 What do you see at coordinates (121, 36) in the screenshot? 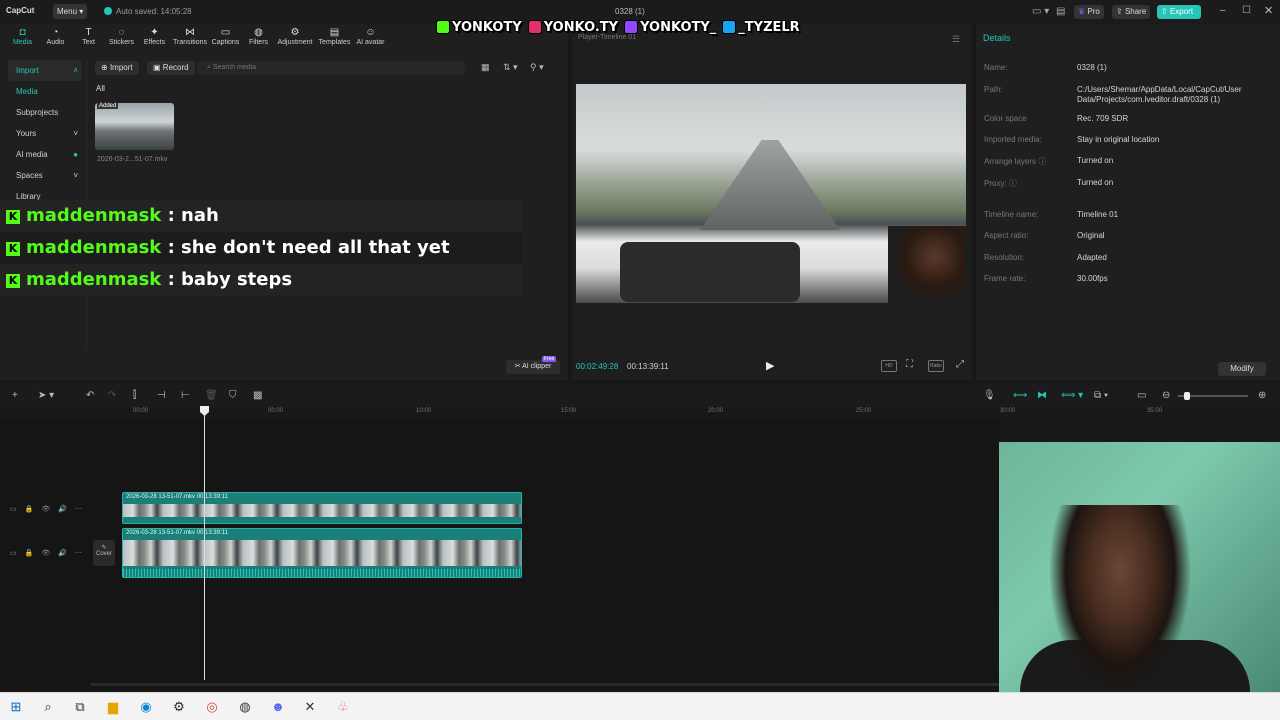
I see `tool-tab-stickers: ◌ Stickers` at bounding box center [121, 36].